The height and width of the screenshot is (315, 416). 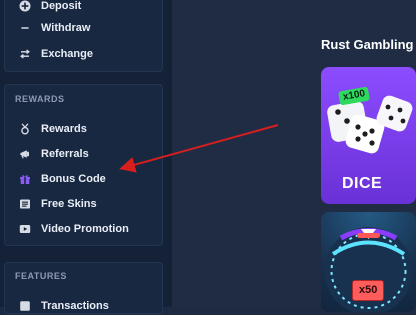 I want to click on sidebar-item-label: Video Promotion, so click(x=85, y=229).